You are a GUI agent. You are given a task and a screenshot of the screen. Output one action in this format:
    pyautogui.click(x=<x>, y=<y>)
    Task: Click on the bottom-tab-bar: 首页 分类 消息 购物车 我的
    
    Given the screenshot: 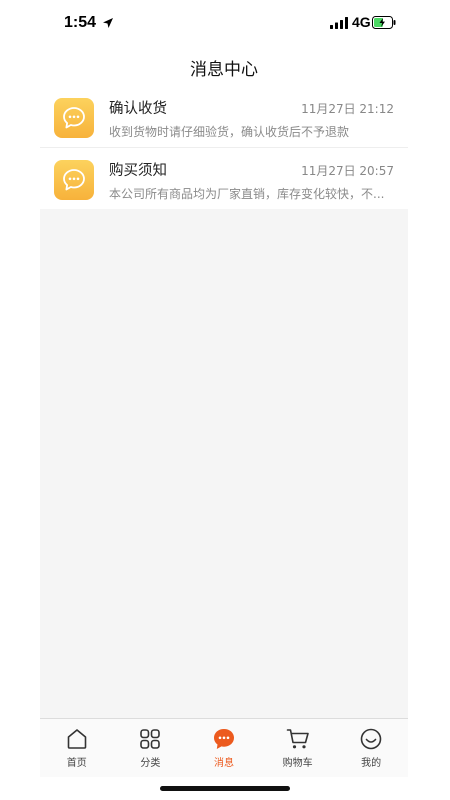 What is the action you would take?
    pyautogui.click(x=224, y=747)
    